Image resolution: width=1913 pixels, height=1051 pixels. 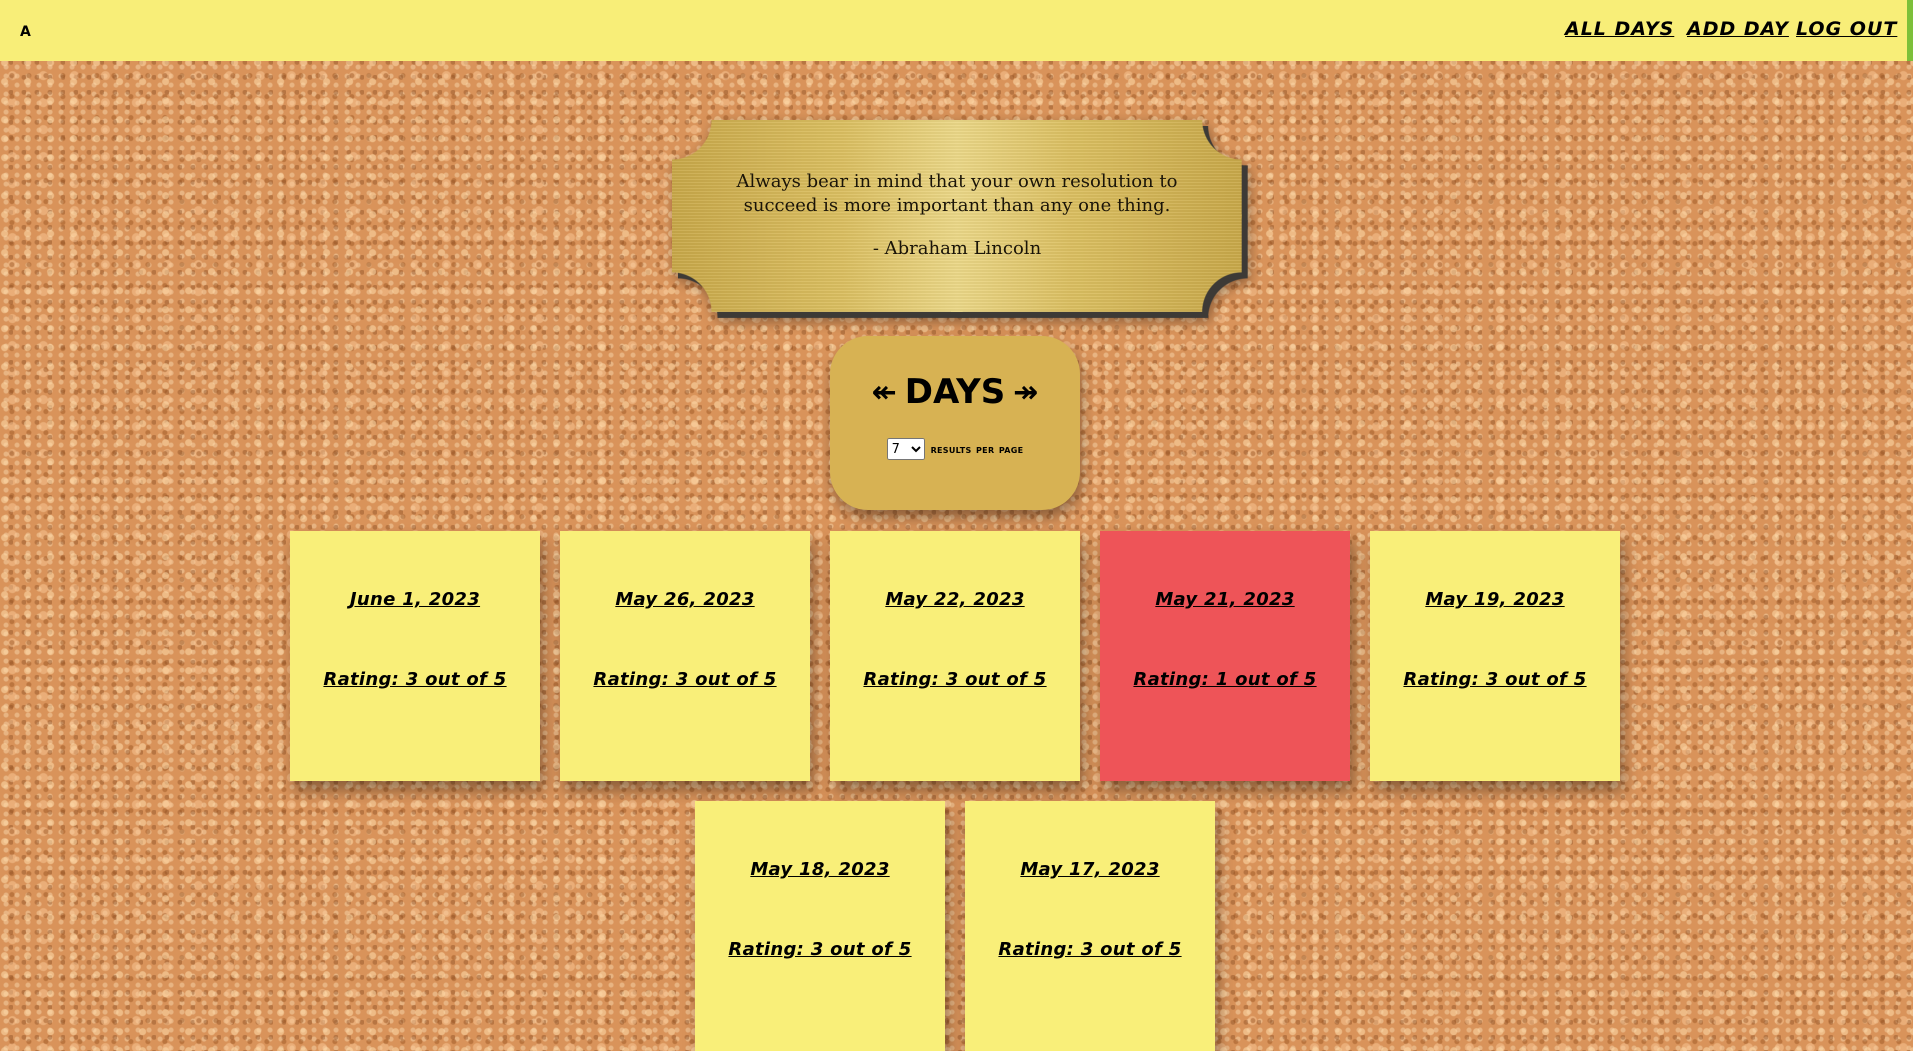 What do you see at coordinates (957, 248) in the screenshot?
I see `quote-author: - Abraham Lincoln` at bounding box center [957, 248].